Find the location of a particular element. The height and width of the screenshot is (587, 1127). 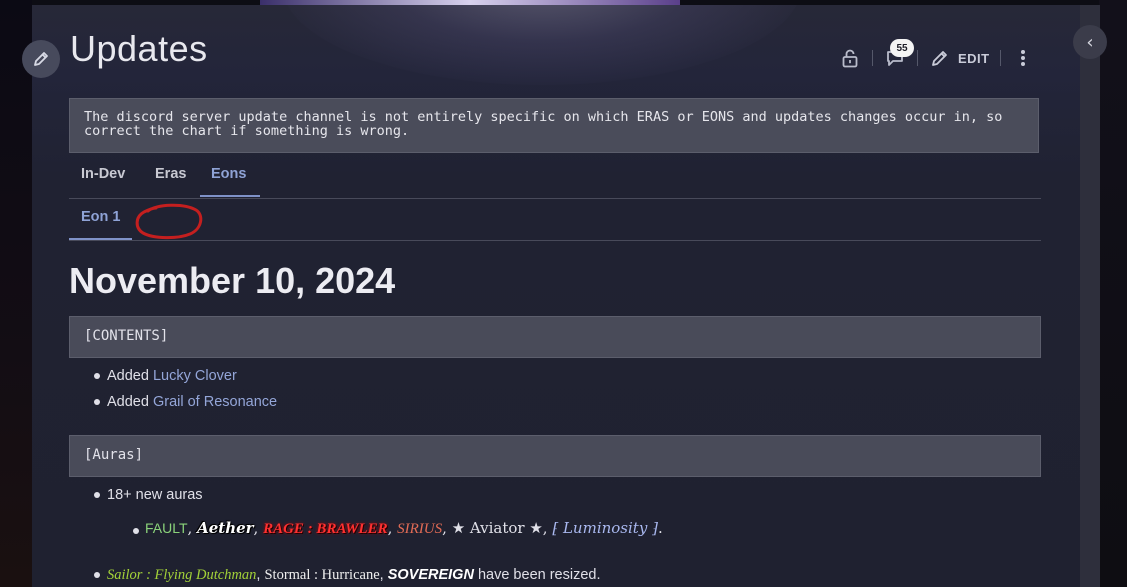

tab-eons: Eons is located at coordinates (228, 174).